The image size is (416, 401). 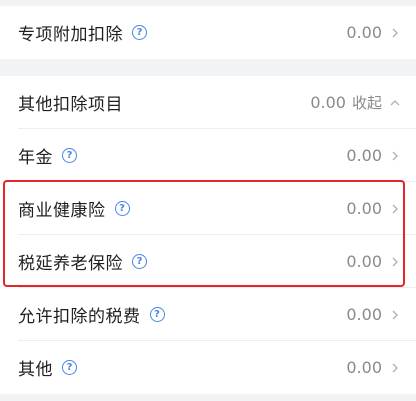 What do you see at coordinates (367, 102) in the screenshot?
I see `collapse-label: 收起` at bounding box center [367, 102].